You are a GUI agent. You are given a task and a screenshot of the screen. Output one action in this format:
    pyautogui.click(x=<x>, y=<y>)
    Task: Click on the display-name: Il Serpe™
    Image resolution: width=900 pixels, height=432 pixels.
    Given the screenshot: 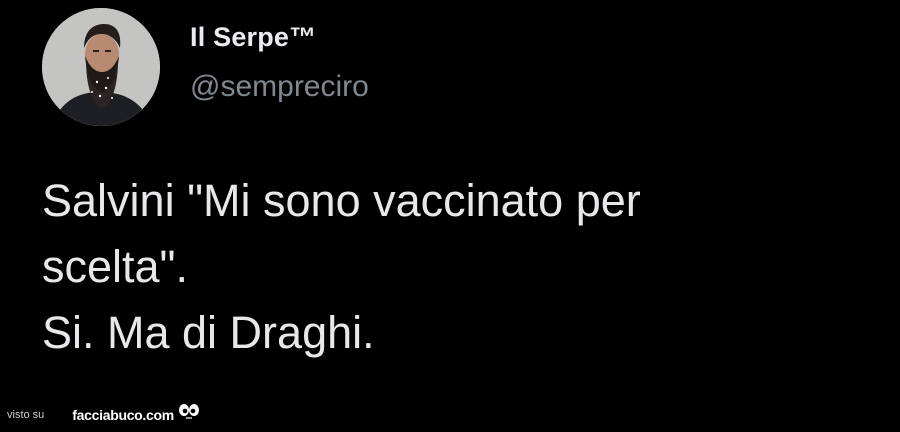 What is the action you would take?
    pyautogui.click(x=253, y=37)
    